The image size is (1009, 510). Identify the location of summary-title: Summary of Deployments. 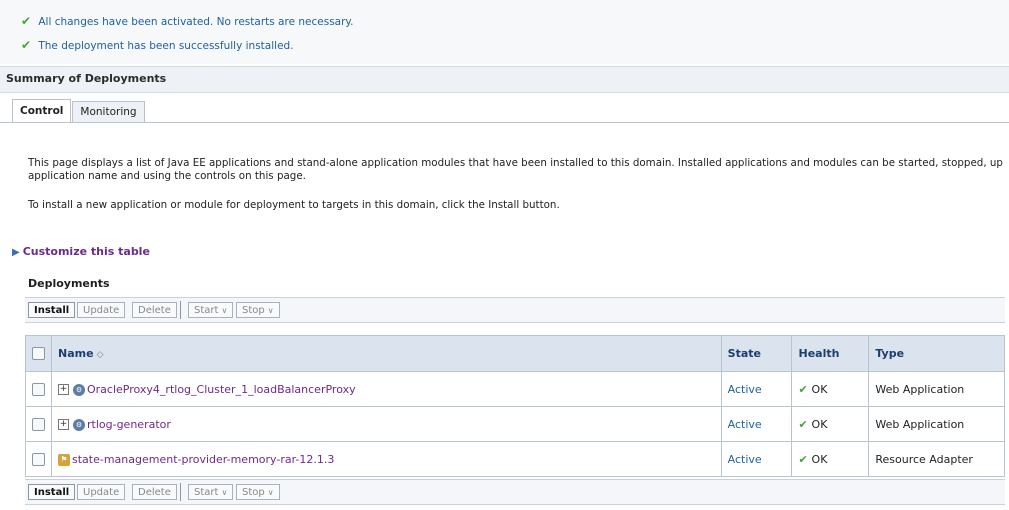
(504, 80).